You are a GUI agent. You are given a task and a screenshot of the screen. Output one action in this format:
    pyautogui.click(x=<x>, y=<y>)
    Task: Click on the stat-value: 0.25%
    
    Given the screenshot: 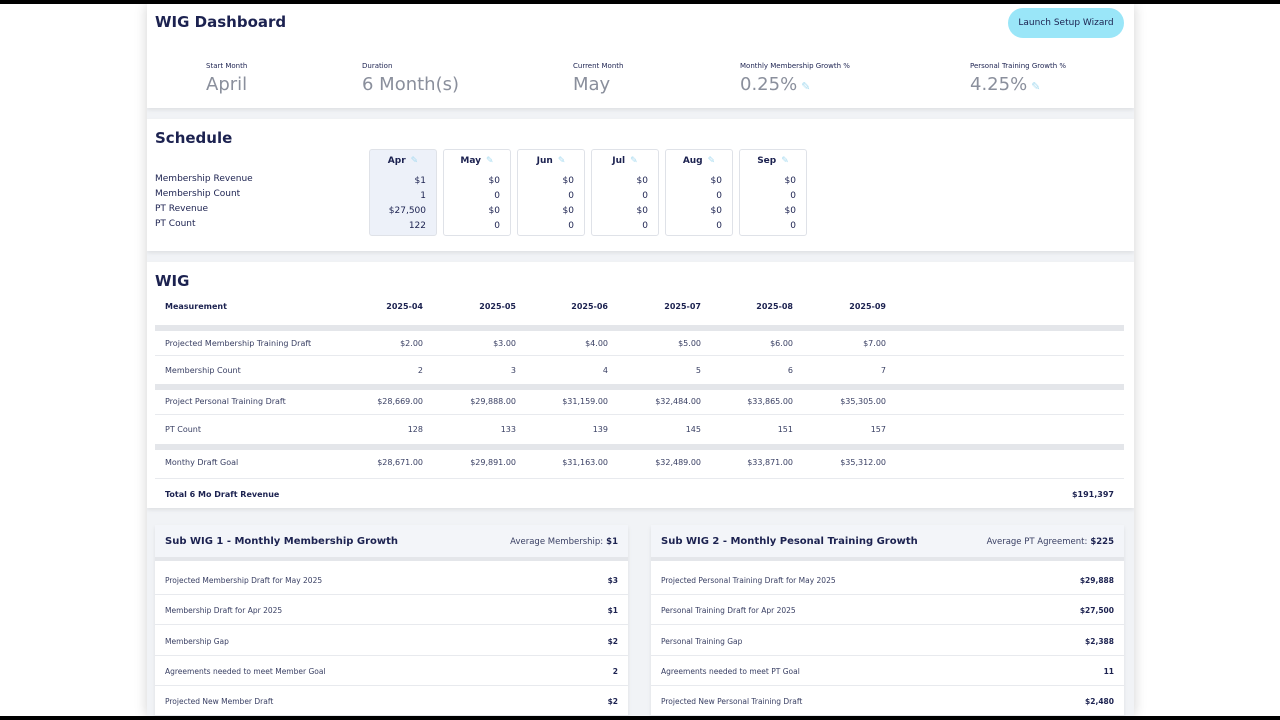 What is the action you would take?
    pyautogui.click(x=769, y=84)
    